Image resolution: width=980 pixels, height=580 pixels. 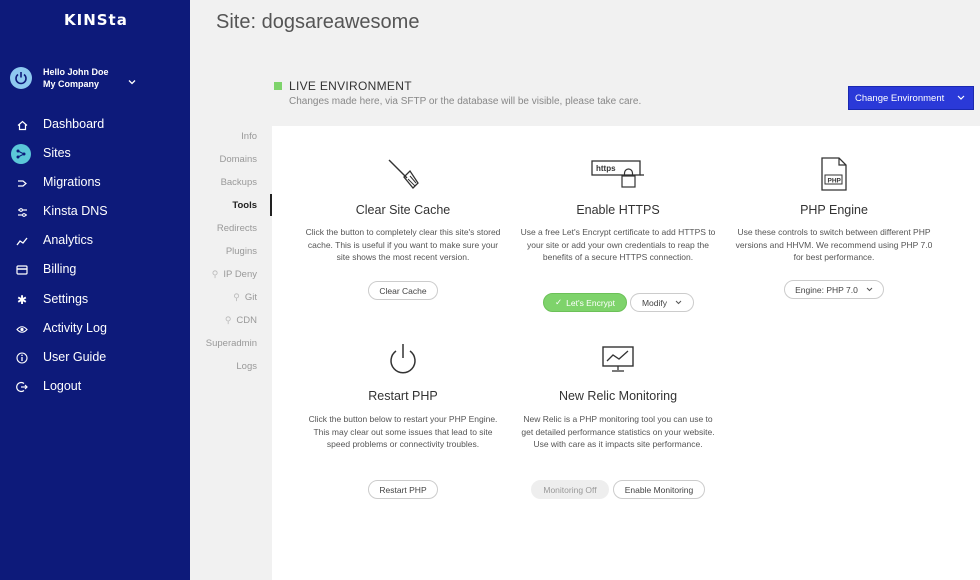 I want to click on sites-icon, so click(x=21, y=154).